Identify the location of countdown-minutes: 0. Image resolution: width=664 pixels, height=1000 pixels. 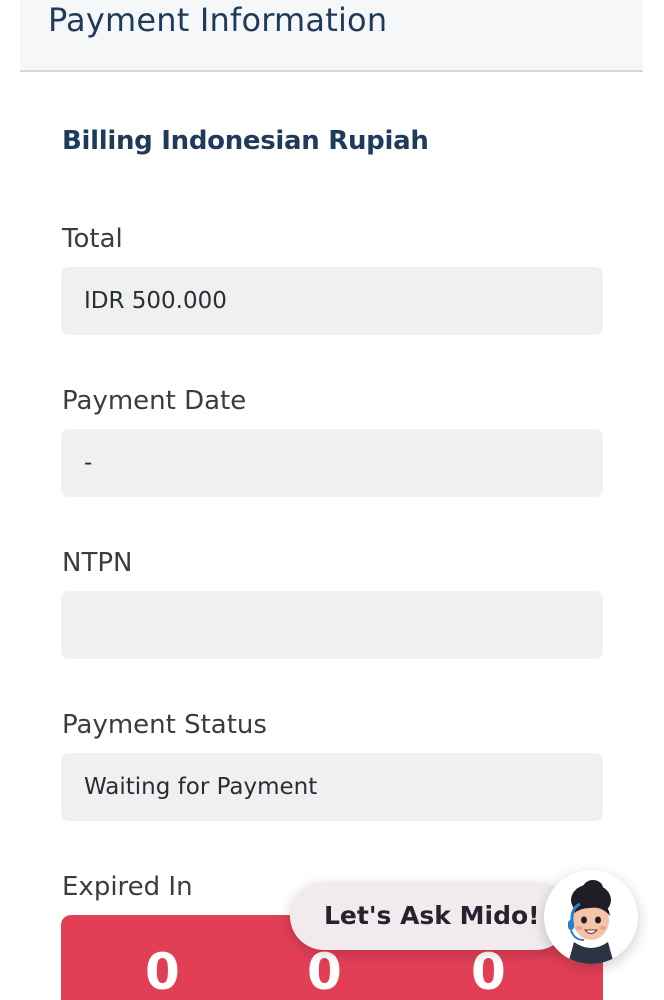
(324, 971).